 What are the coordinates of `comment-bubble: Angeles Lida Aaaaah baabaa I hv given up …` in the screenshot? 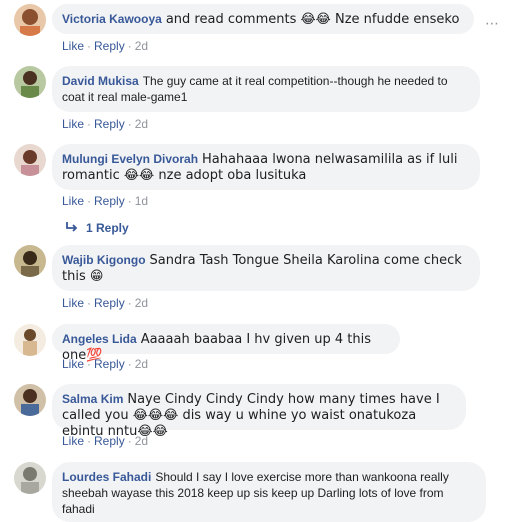 It's located at (226, 343).